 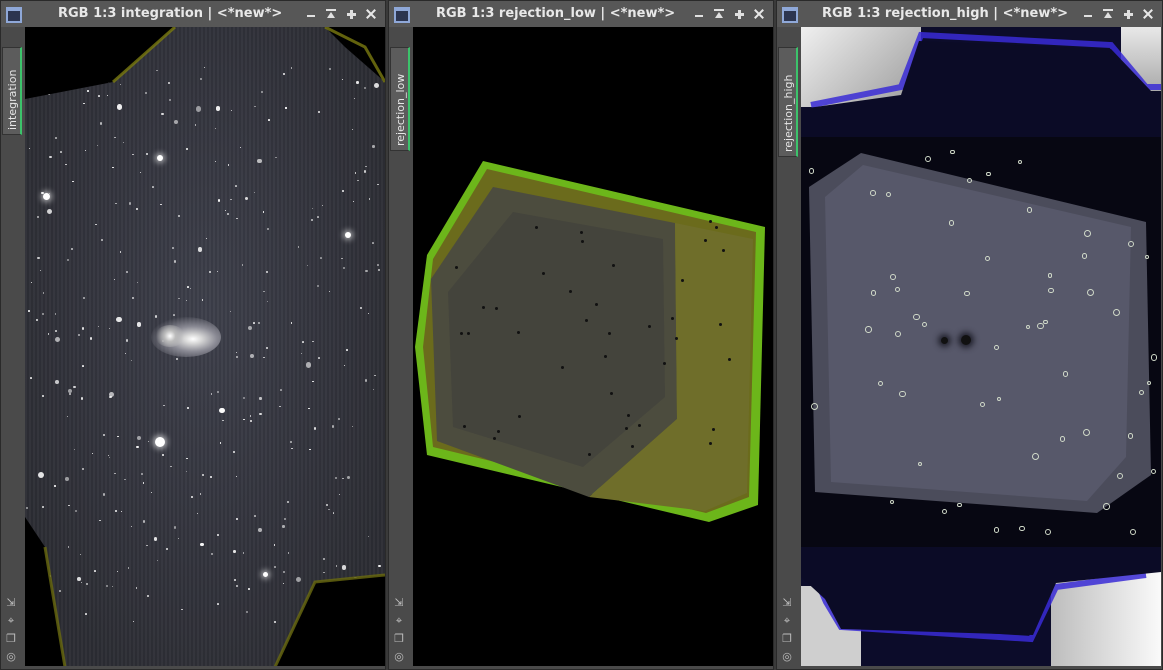 What do you see at coordinates (45, 591) in the screenshot?
I see `mask-bottom-left` at bounding box center [45, 591].